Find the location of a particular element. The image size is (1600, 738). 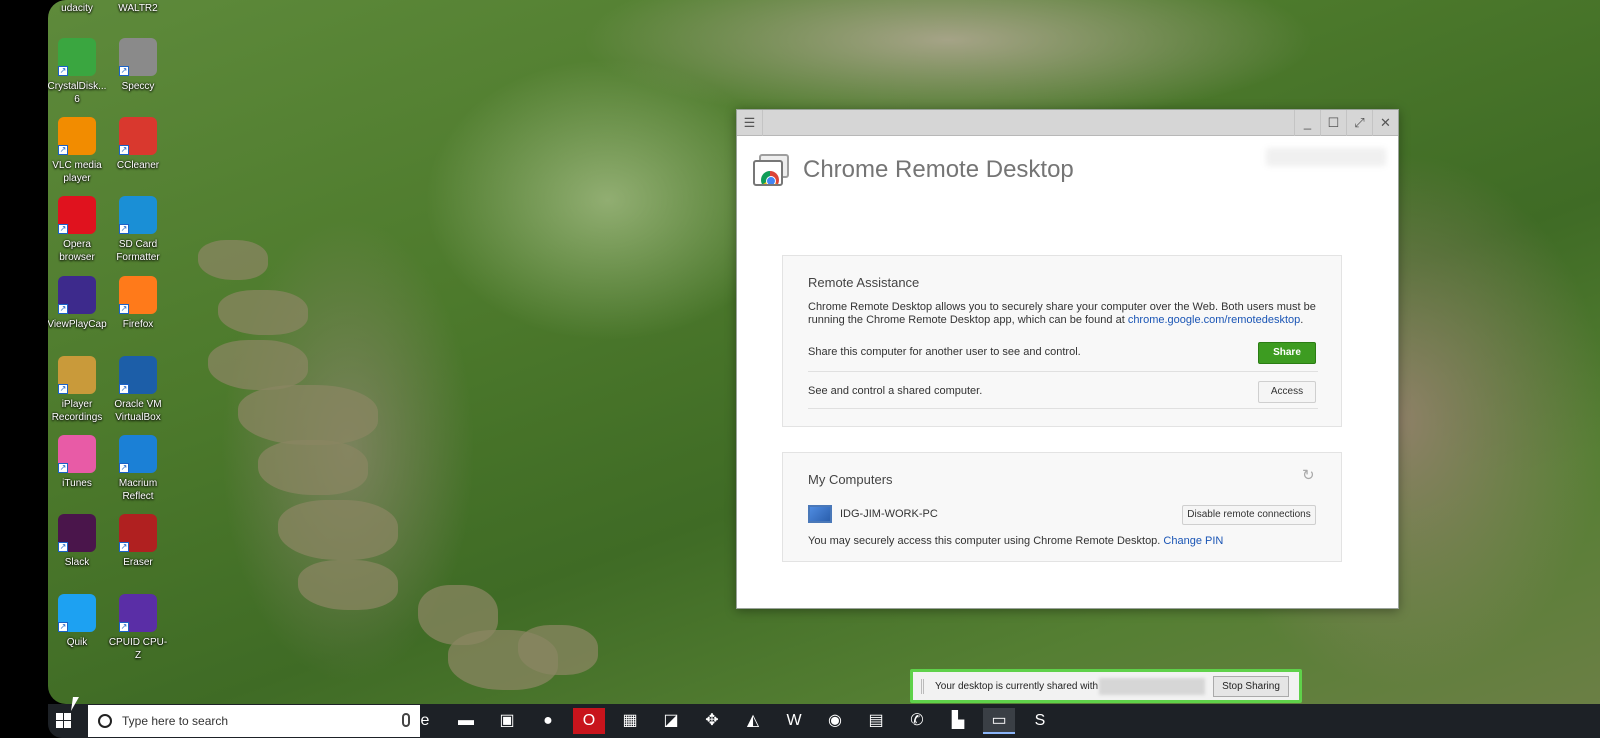

refresh-icon: ↻ is located at coordinates (1309, 475).